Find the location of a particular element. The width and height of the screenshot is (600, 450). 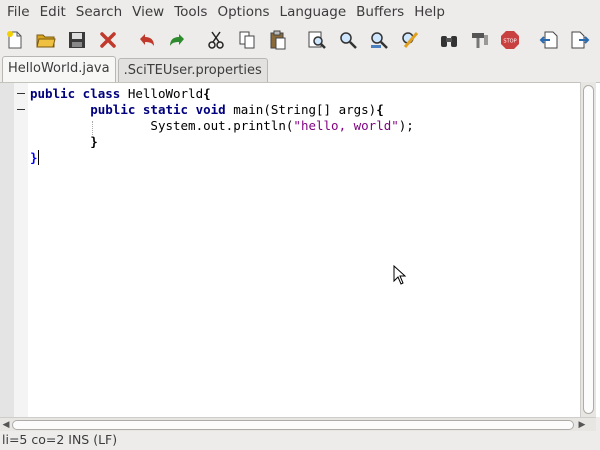

menu-view: View is located at coordinates (148, 12).